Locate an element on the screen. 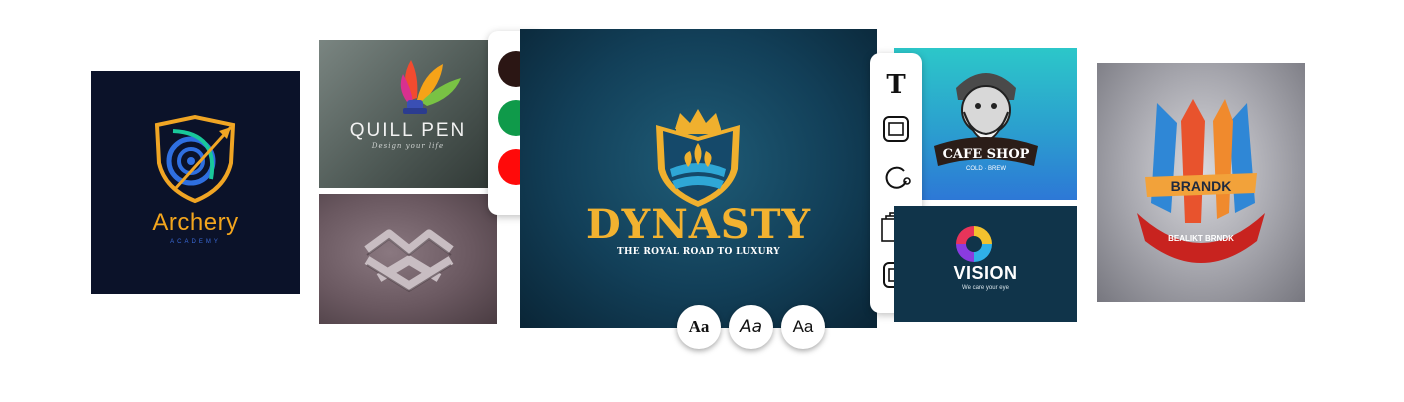  font-option-sans: Aa is located at coordinates (803, 327).